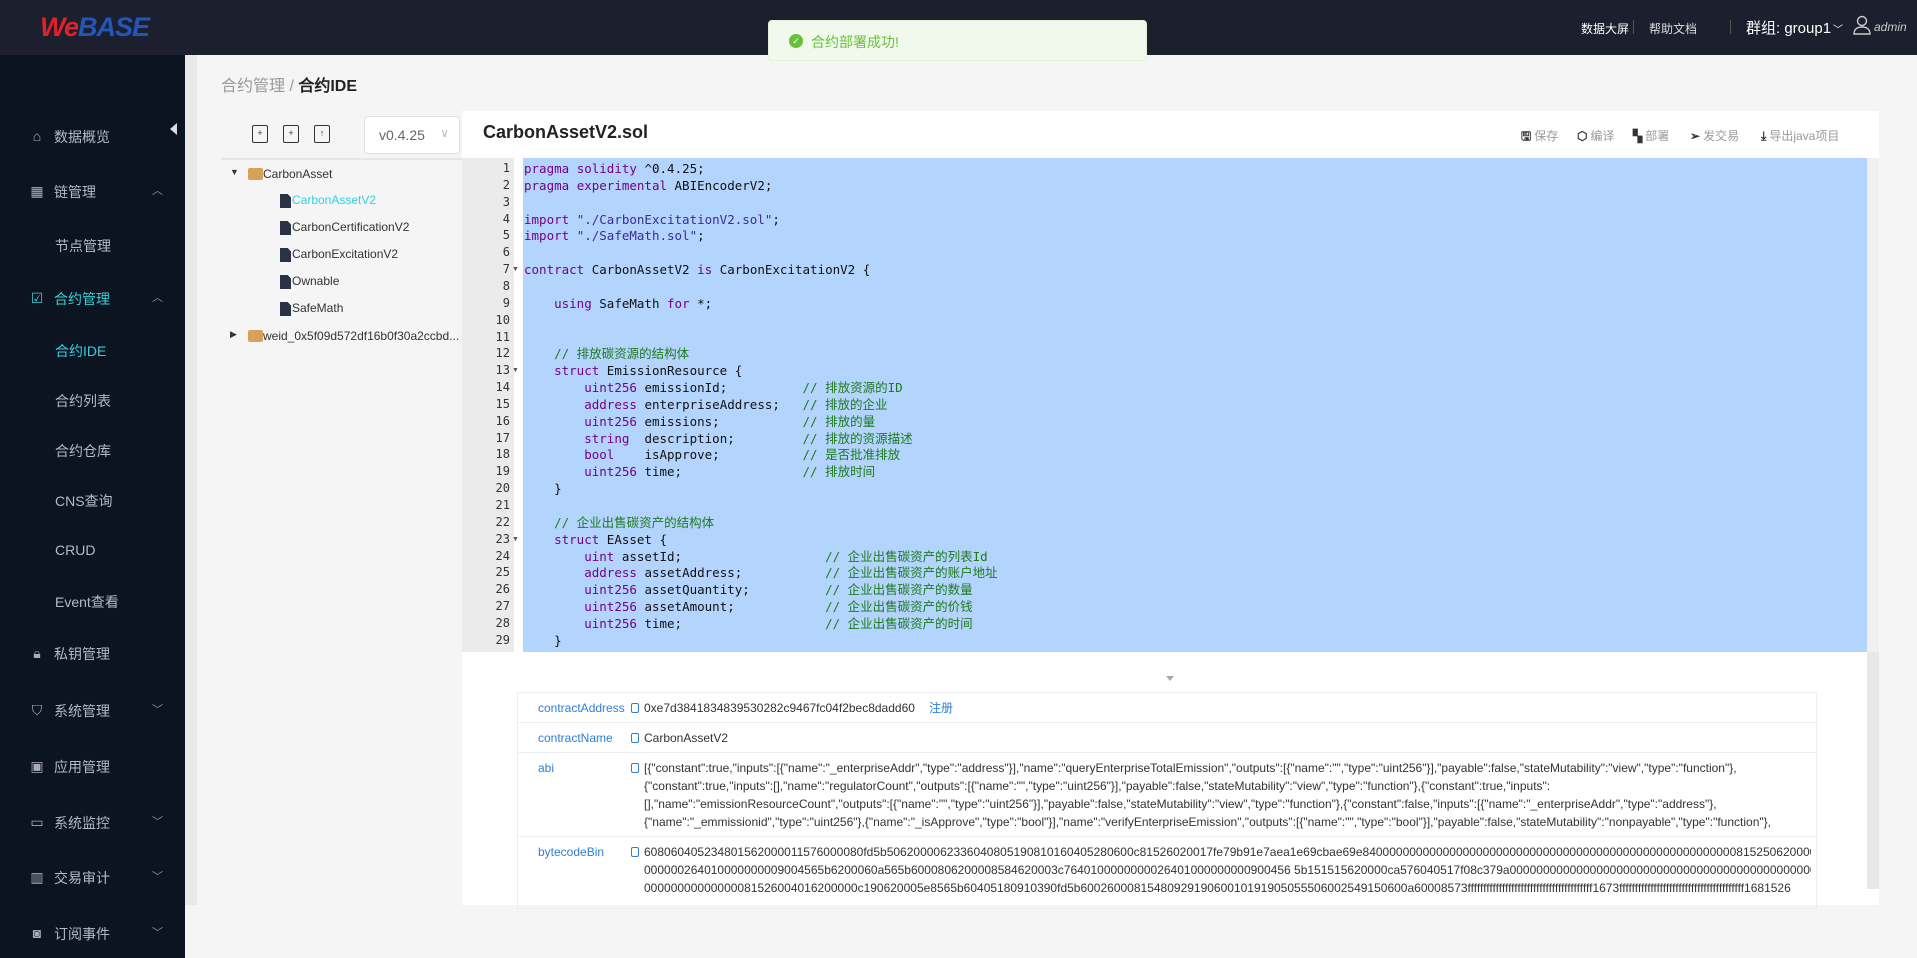  What do you see at coordinates (92, 822) in the screenshot?
I see `sidebar-item-13: ▭ 系统监控 ﹀` at bounding box center [92, 822].